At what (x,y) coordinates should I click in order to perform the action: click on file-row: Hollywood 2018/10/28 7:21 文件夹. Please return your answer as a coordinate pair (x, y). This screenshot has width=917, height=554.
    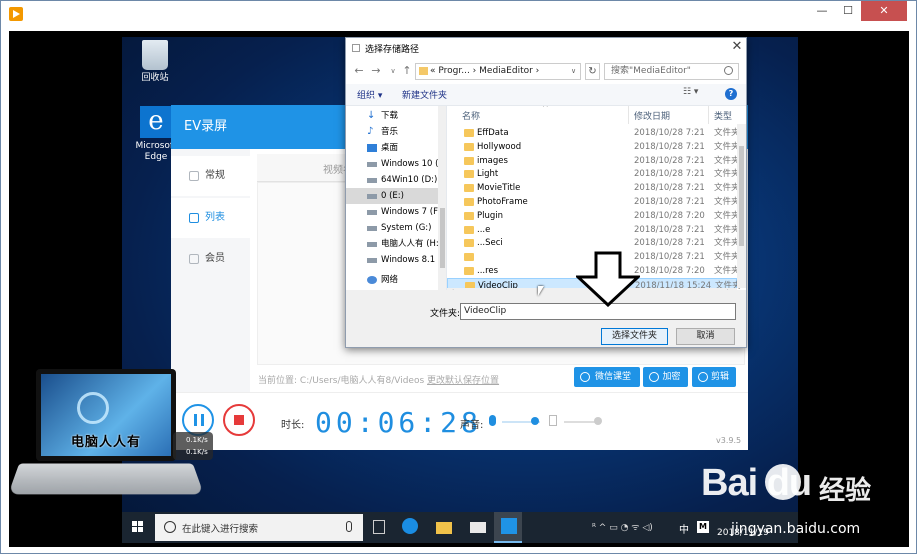
    Looking at the image, I should click on (593, 147).